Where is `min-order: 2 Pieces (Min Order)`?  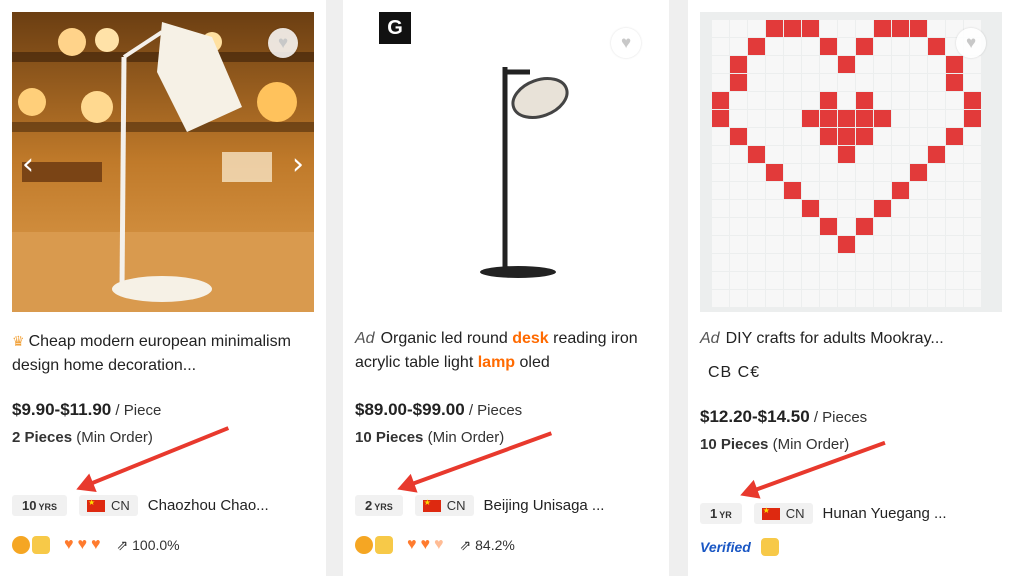
min-order: 2 Pieces (Min Order) is located at coordinates (82, 437).